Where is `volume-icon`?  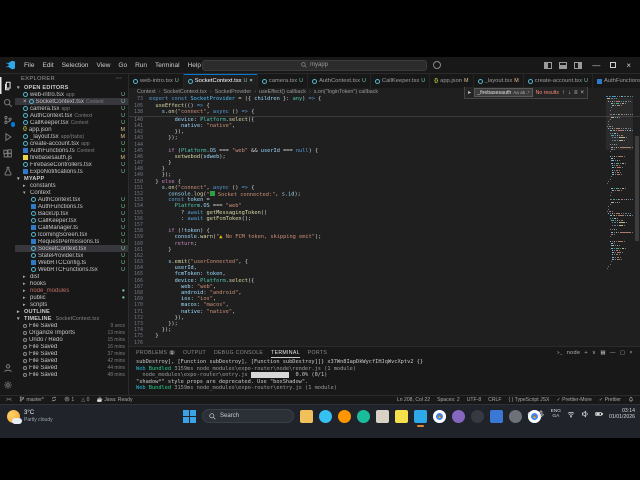
volume-icon is located at coordinates (585, 414).